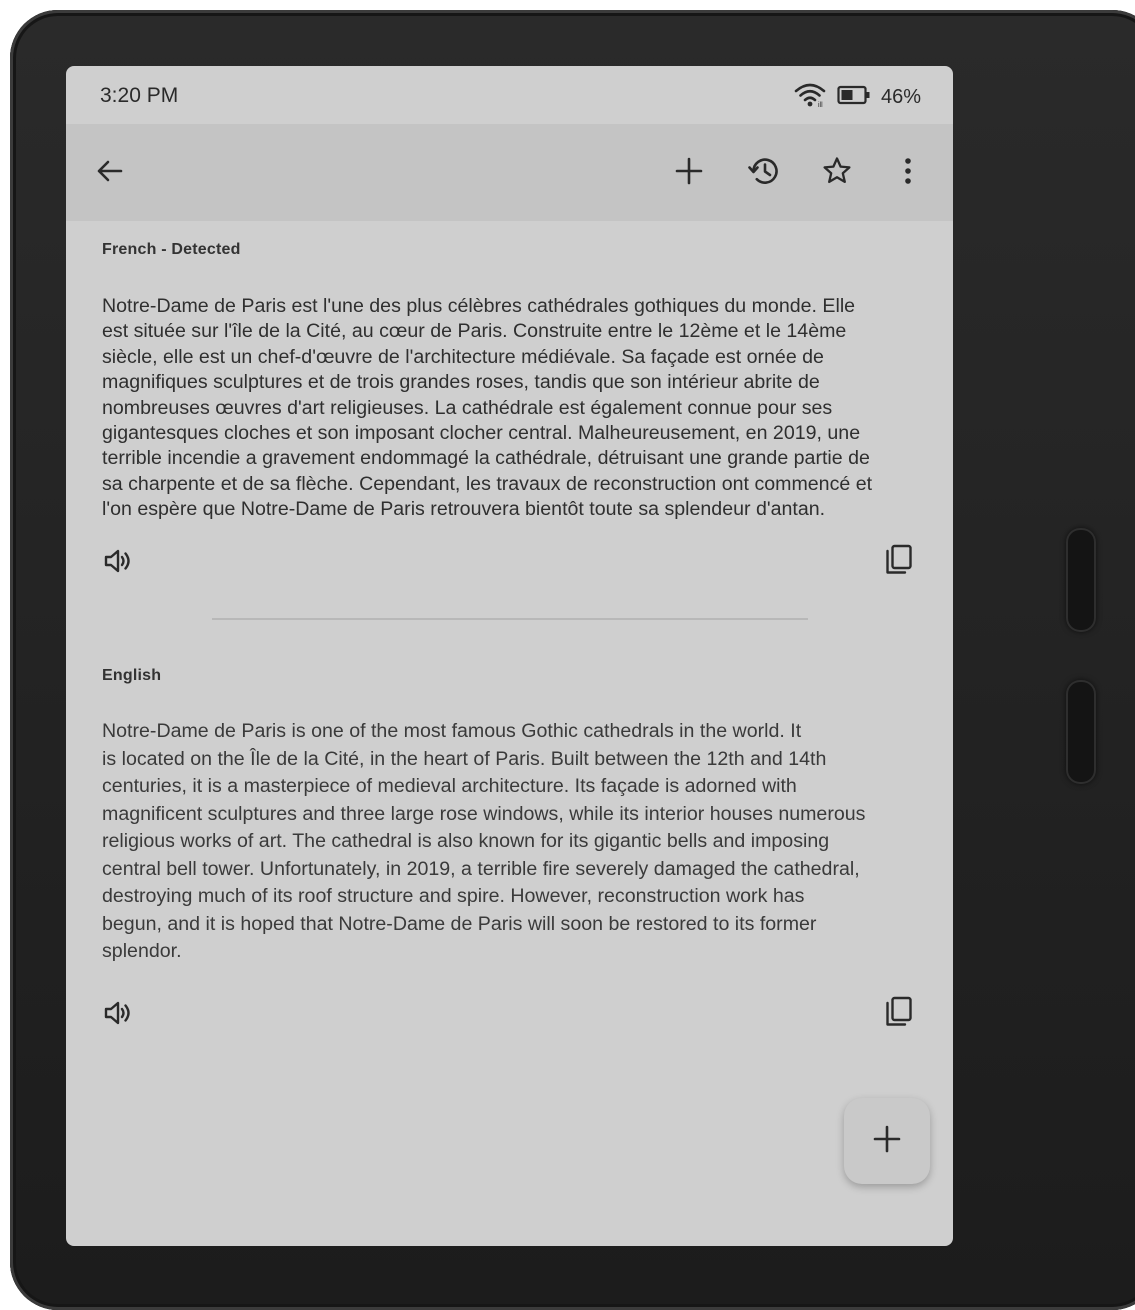  I want to click on source-listen-button, so click(118, 563).